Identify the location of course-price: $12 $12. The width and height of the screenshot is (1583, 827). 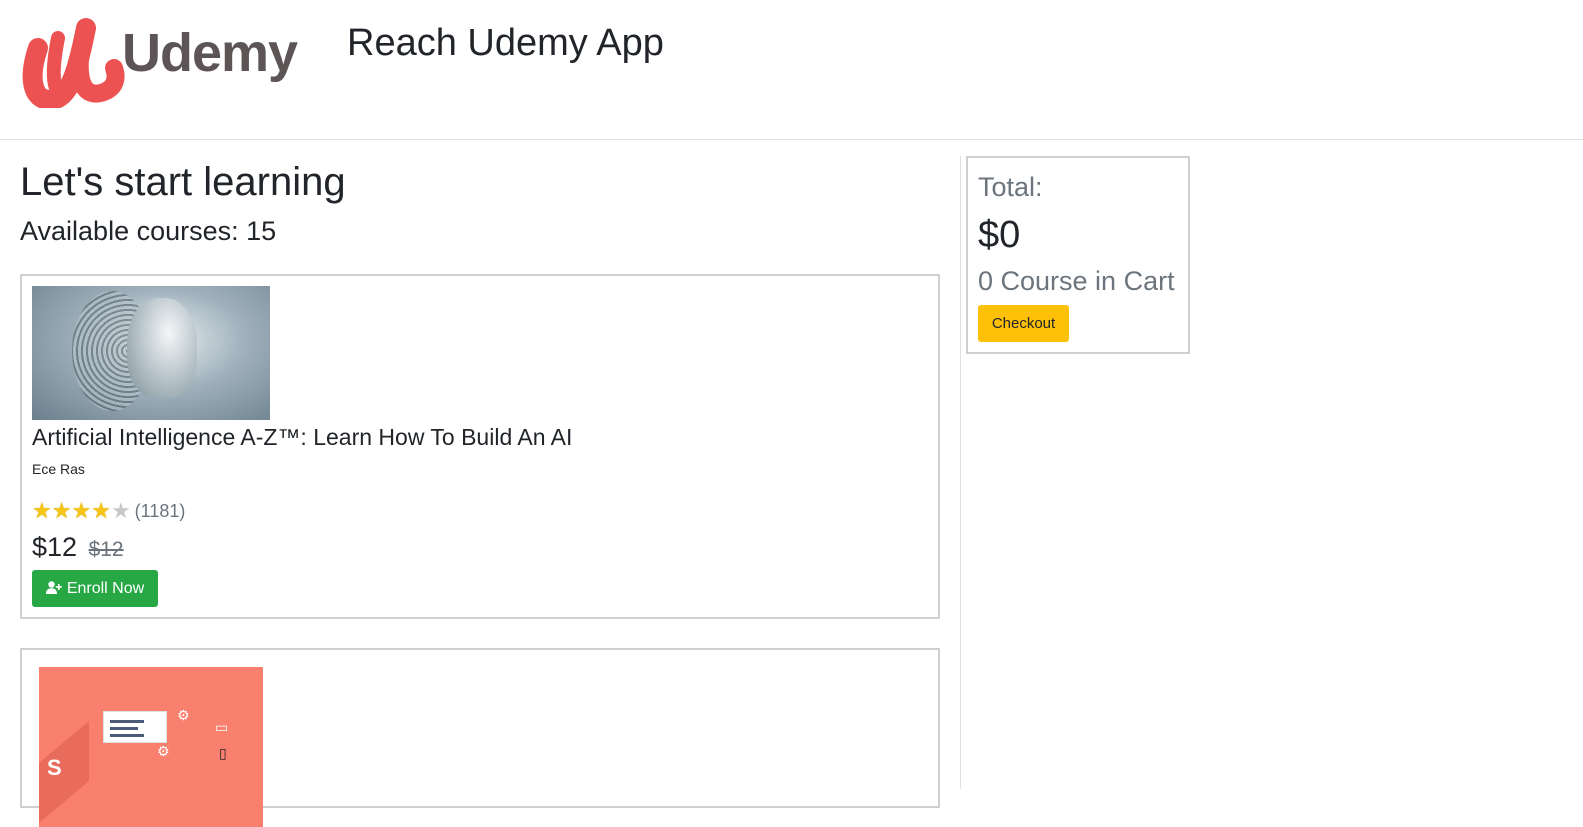
(78, 547).